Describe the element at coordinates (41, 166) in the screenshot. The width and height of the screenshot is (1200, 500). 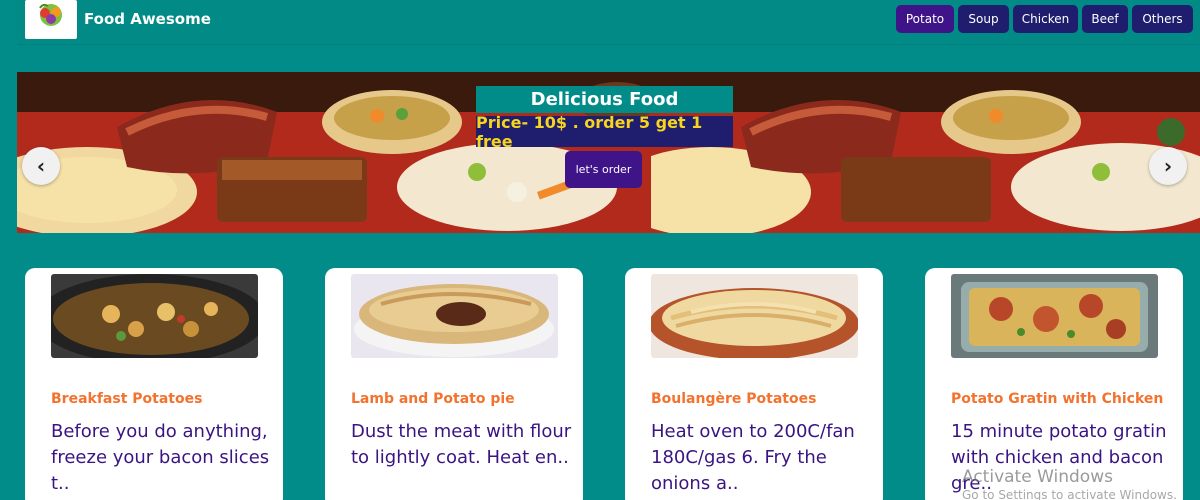
I see `carousel-prev-icon: ‹` at that location.